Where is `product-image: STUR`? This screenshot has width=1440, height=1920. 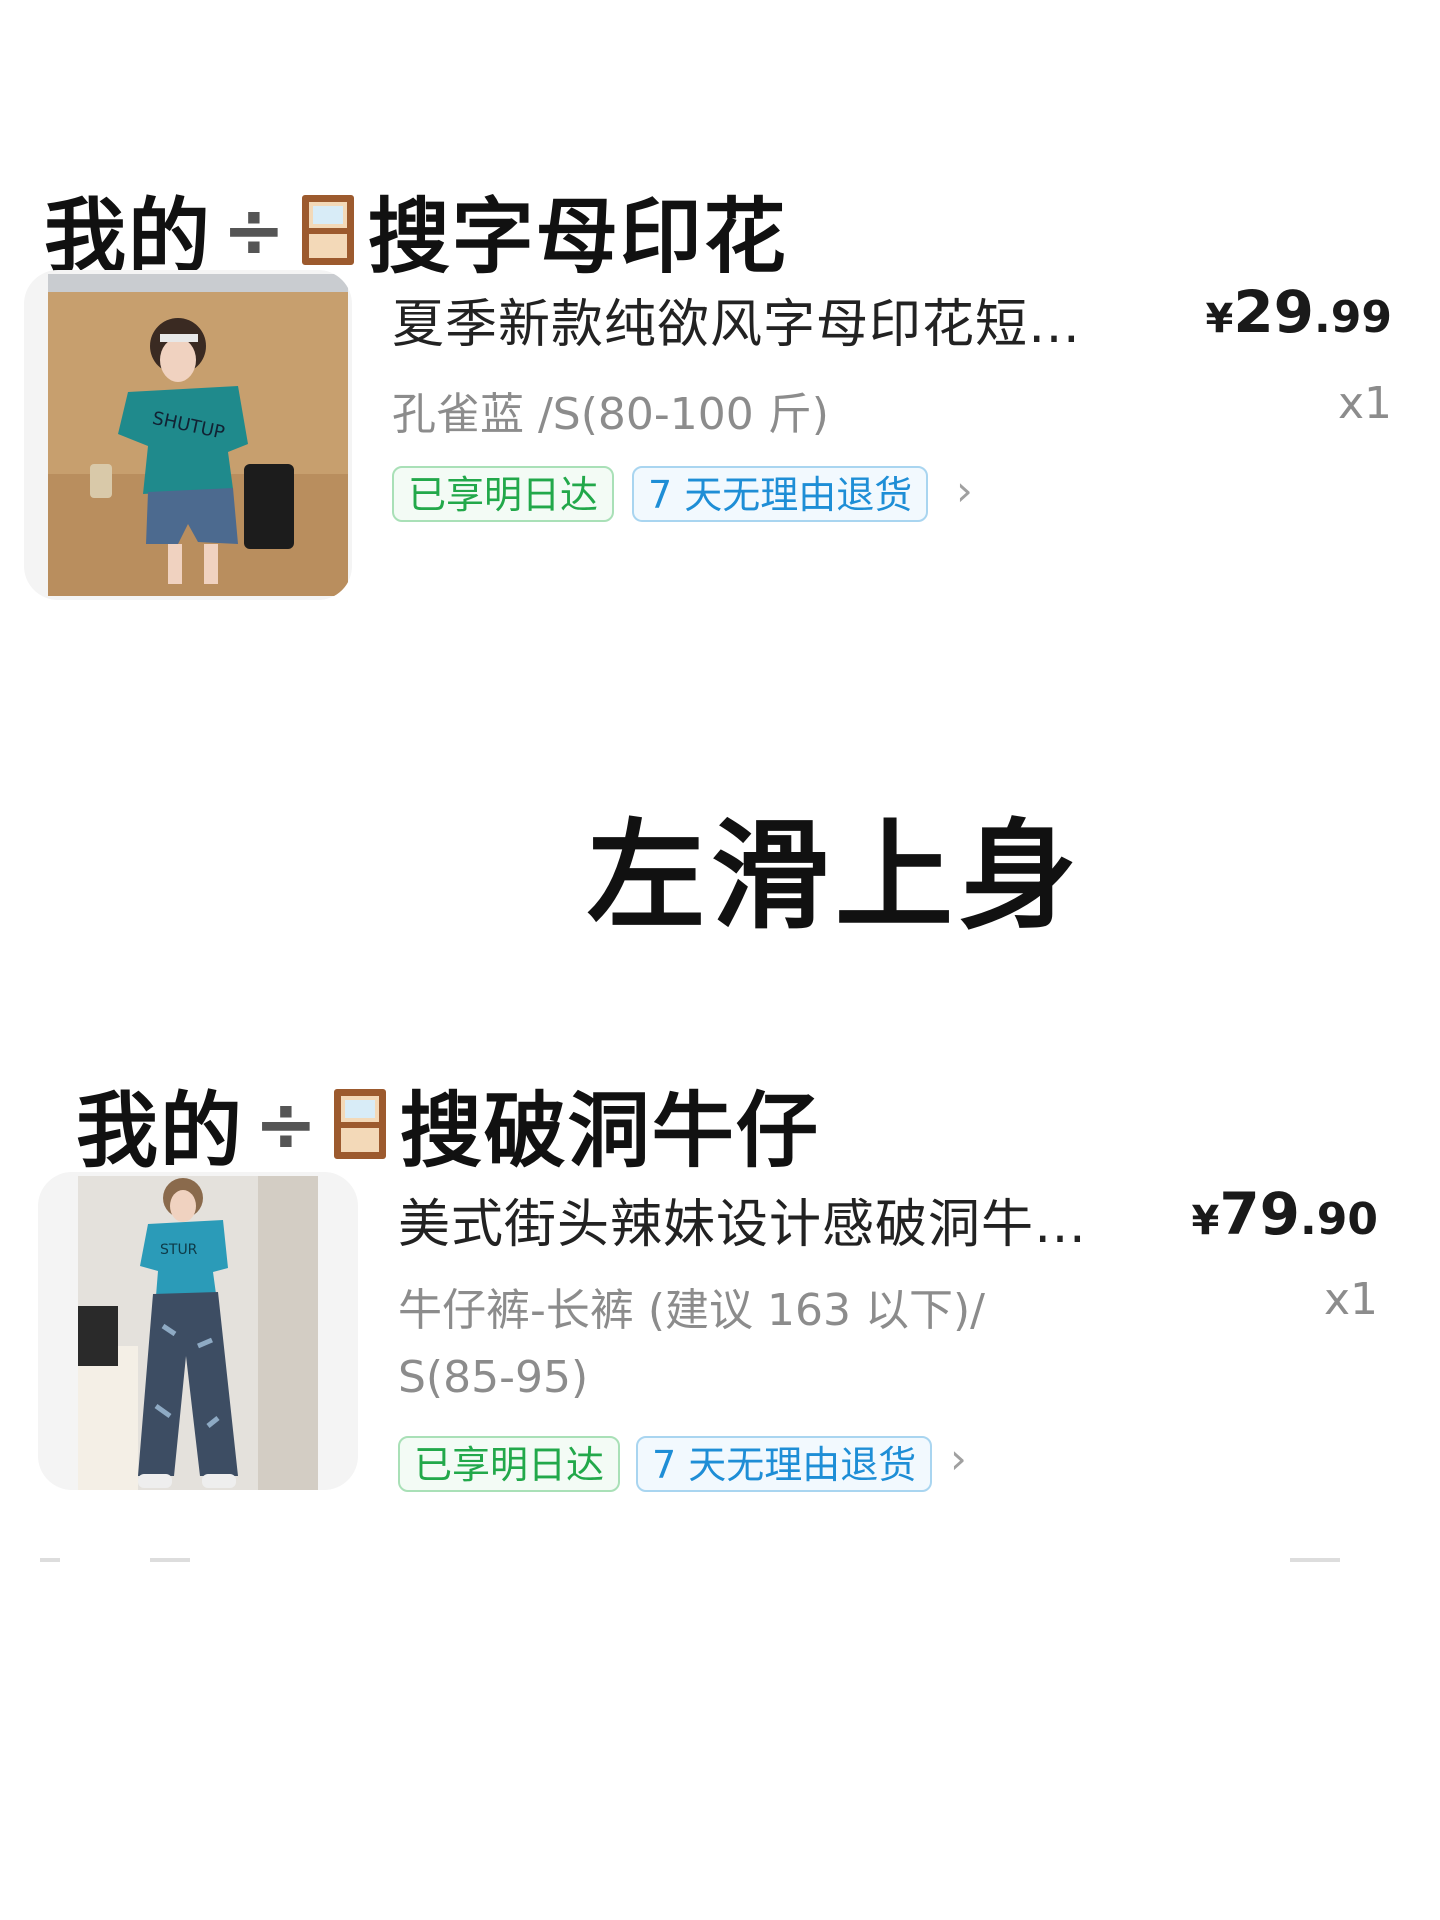
product-image: STUR is located at coordinates (198, 1333).